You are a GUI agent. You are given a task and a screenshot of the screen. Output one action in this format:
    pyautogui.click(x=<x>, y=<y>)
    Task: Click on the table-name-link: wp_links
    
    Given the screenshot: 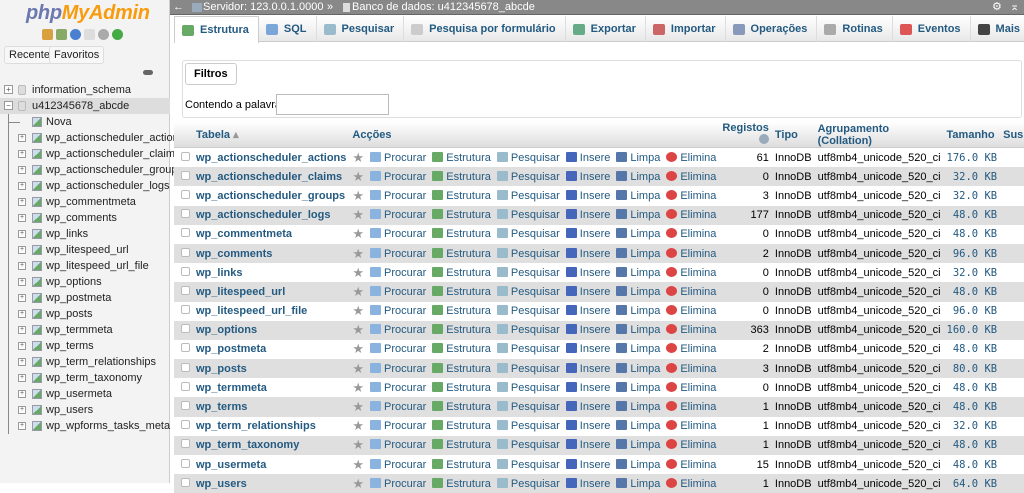 What is the action you would take?
    pyautogui.click(x=271, y=273)
    